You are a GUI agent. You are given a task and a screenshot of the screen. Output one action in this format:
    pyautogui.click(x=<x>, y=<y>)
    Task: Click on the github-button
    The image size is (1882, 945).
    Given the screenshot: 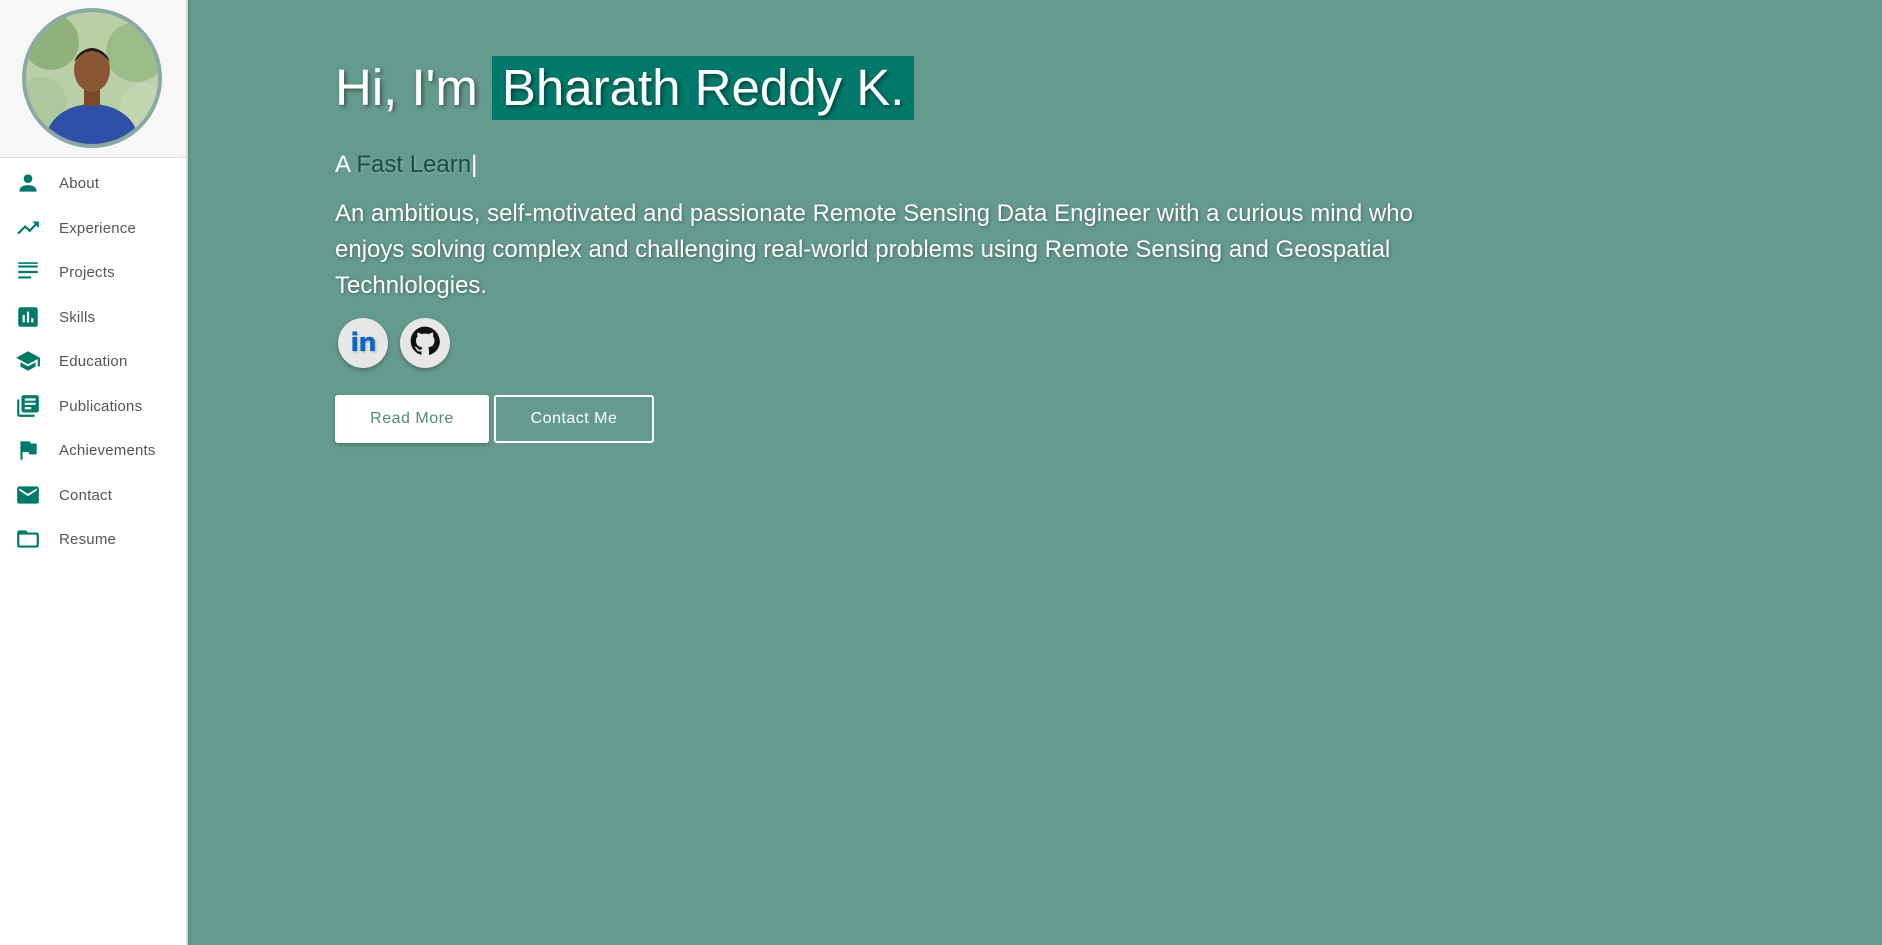 What is the action you would take?
    pyautogui.click(x=425, y=343)
    